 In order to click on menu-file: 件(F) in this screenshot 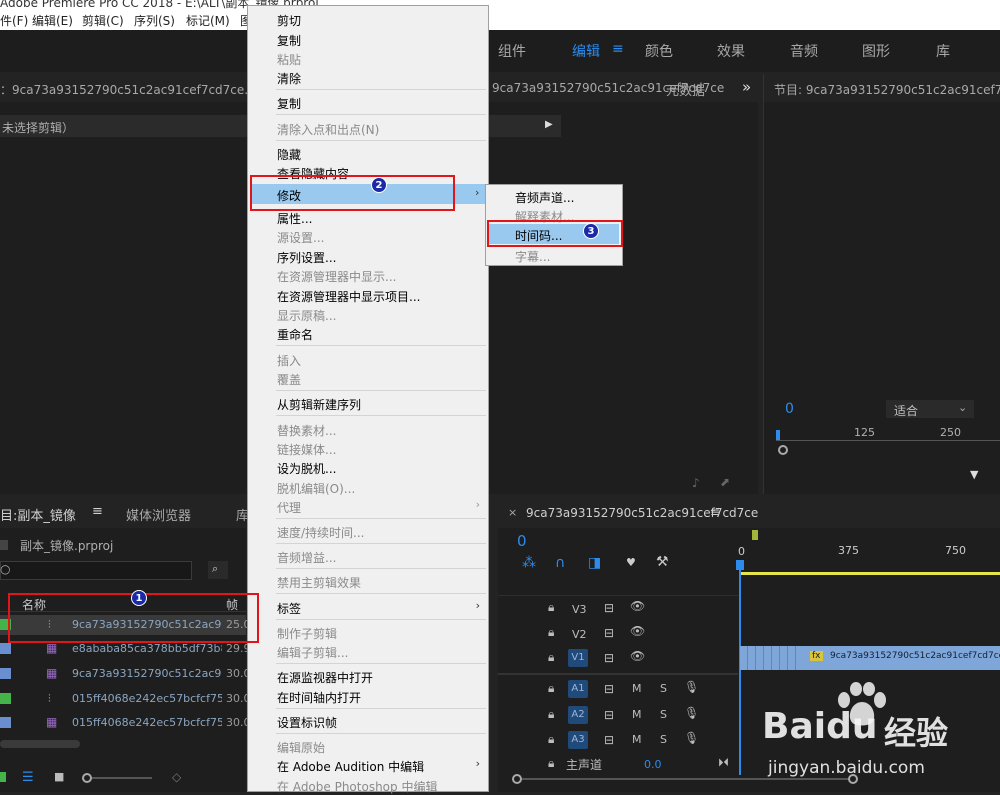, I will do `click(14, 20)`.